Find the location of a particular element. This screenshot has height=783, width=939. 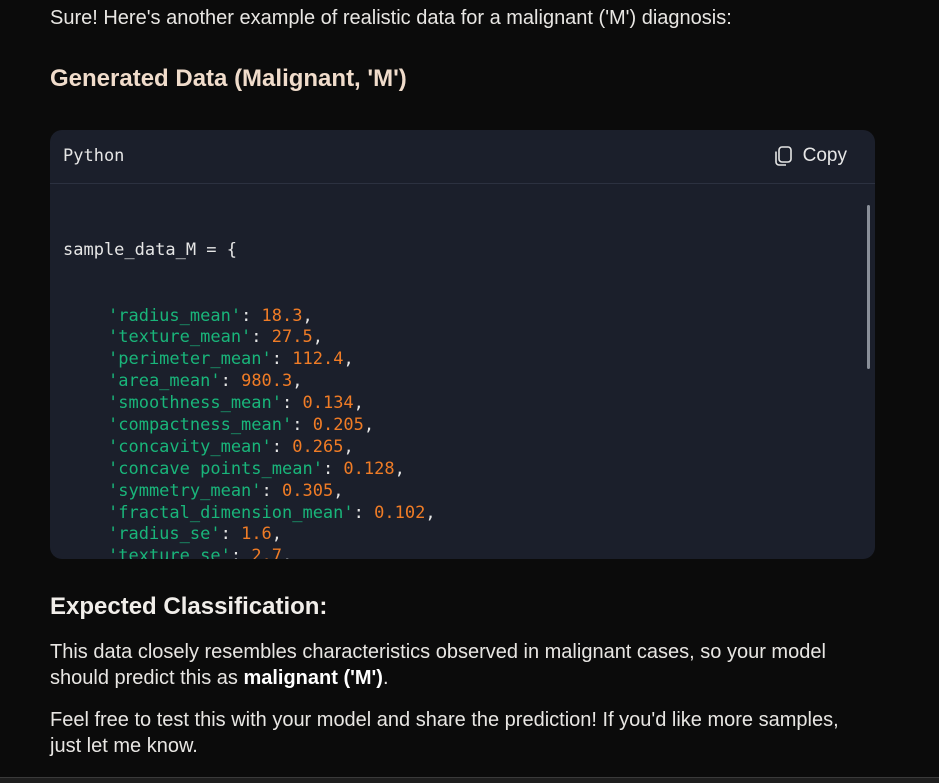

code-key: 'area_mean' is located at coordinates (164, 381).